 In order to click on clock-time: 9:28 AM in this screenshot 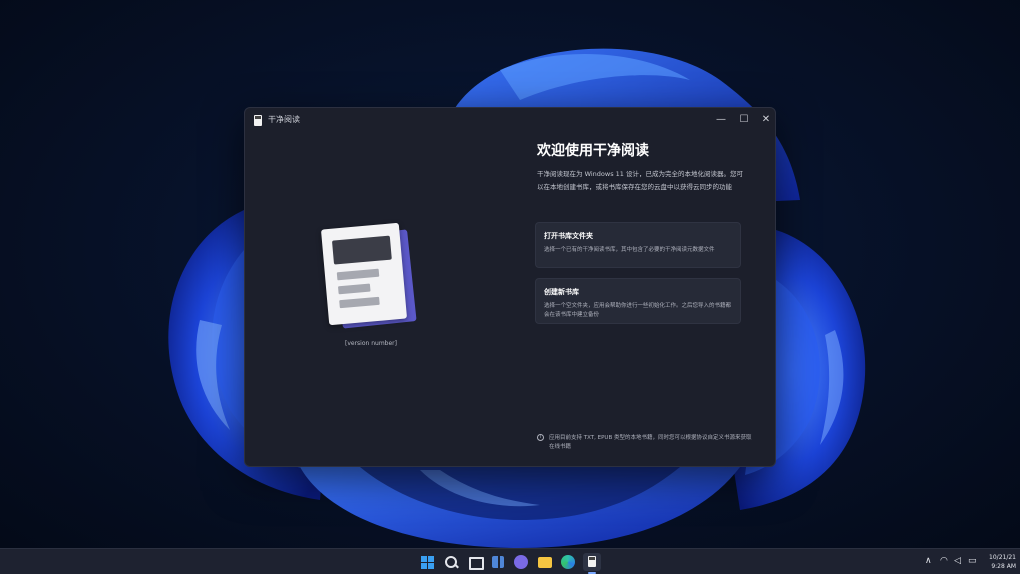, I will do `click(1003, 566)`.